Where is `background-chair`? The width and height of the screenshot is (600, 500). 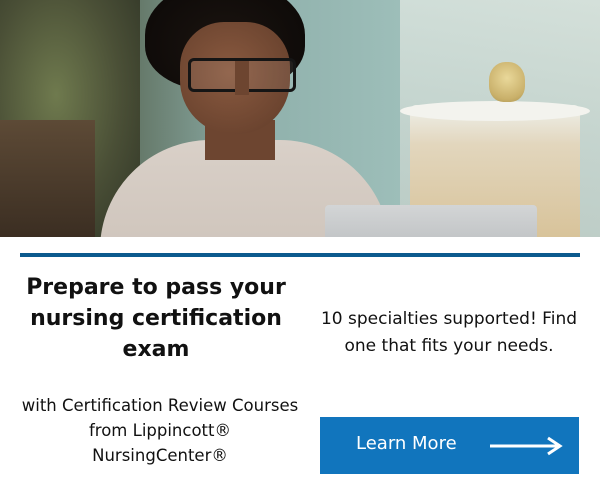 background-chair is located at coordinates (47, 178).